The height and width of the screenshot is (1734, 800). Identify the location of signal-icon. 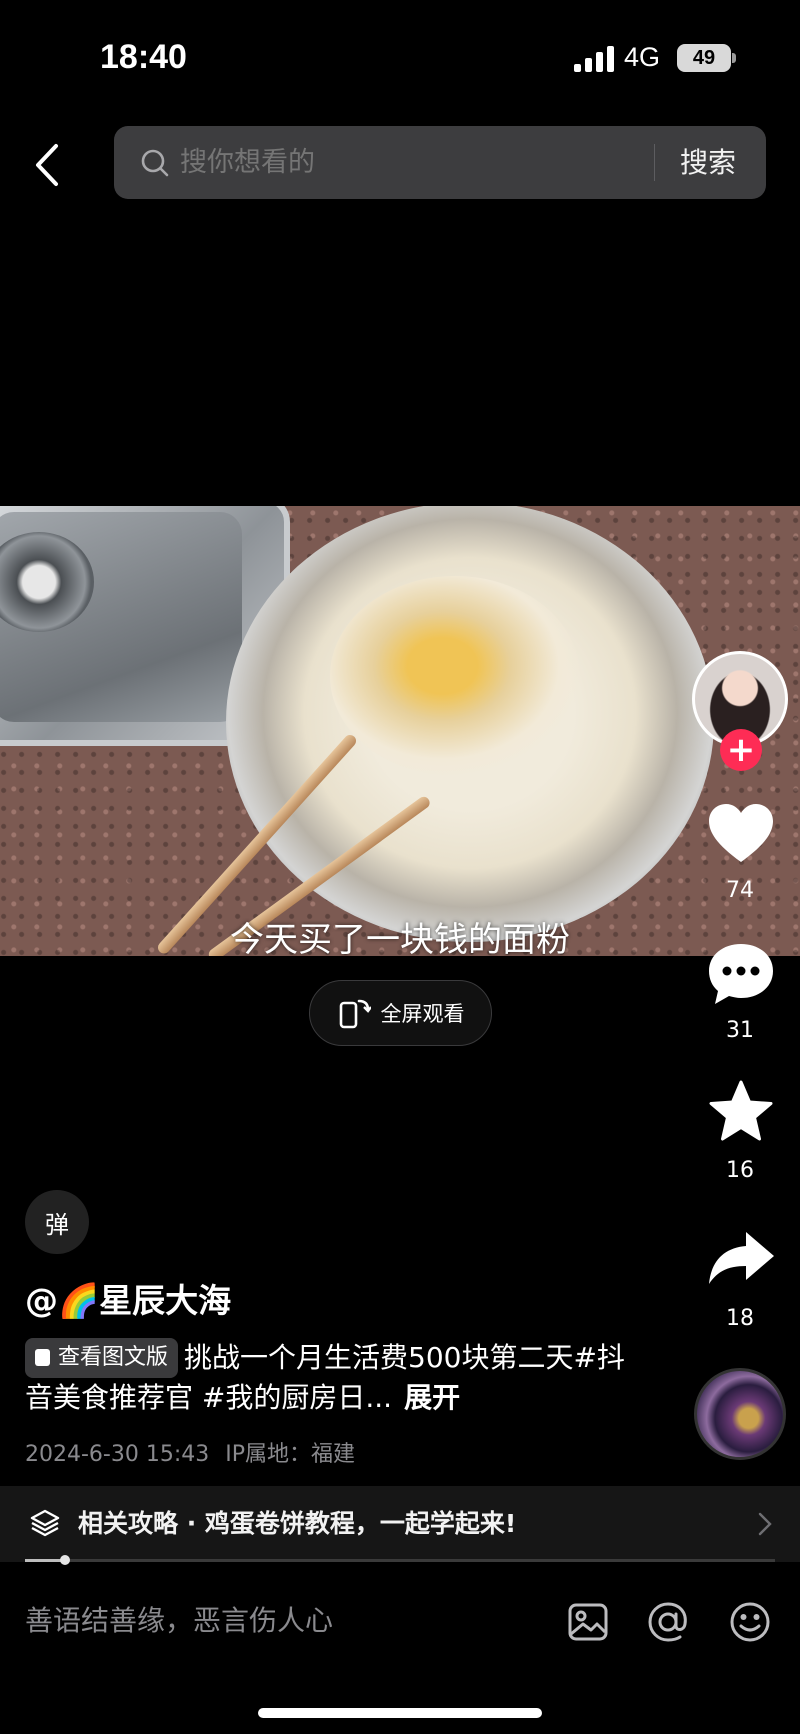
(594, 59).